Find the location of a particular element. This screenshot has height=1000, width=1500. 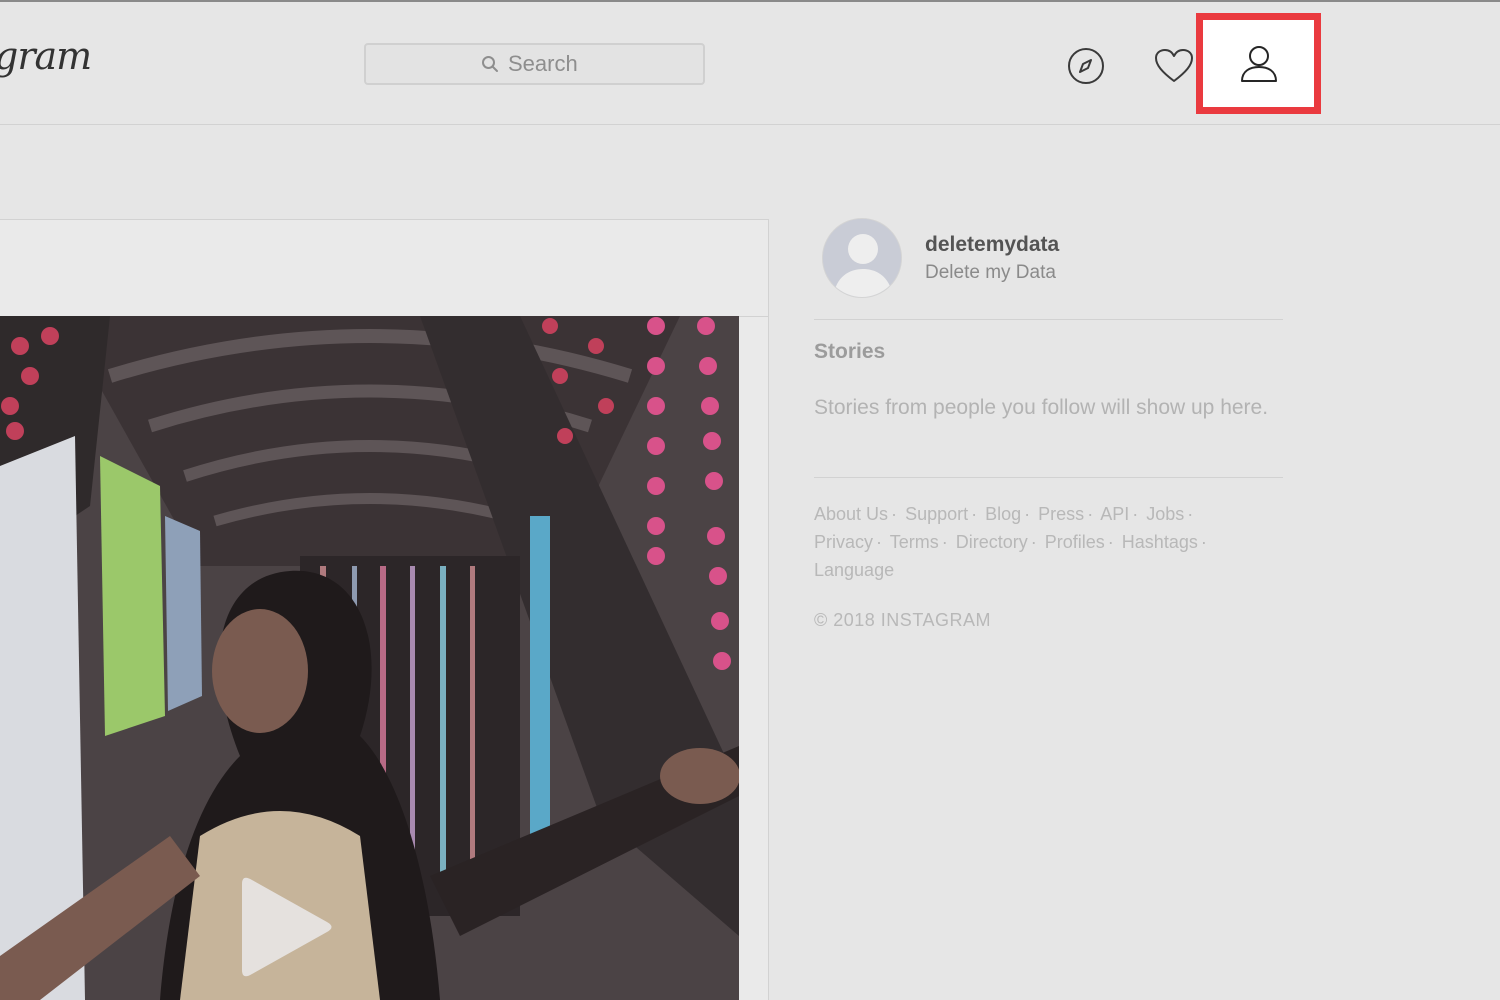

play-button is located at coordinates (287, 927).